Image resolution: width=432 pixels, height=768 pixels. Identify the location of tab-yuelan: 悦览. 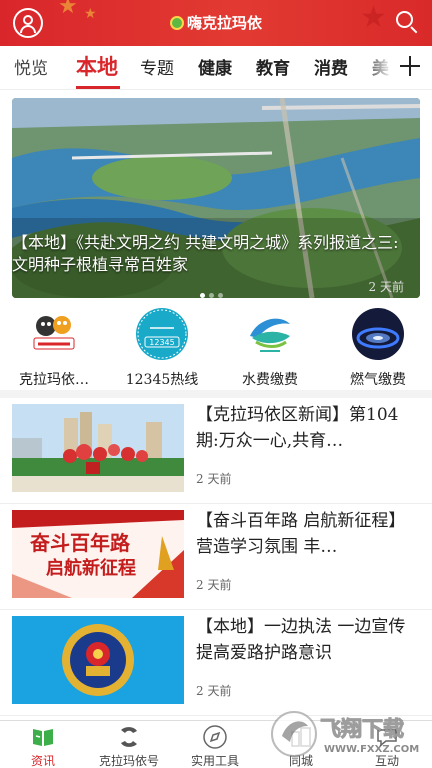
(31, 66).